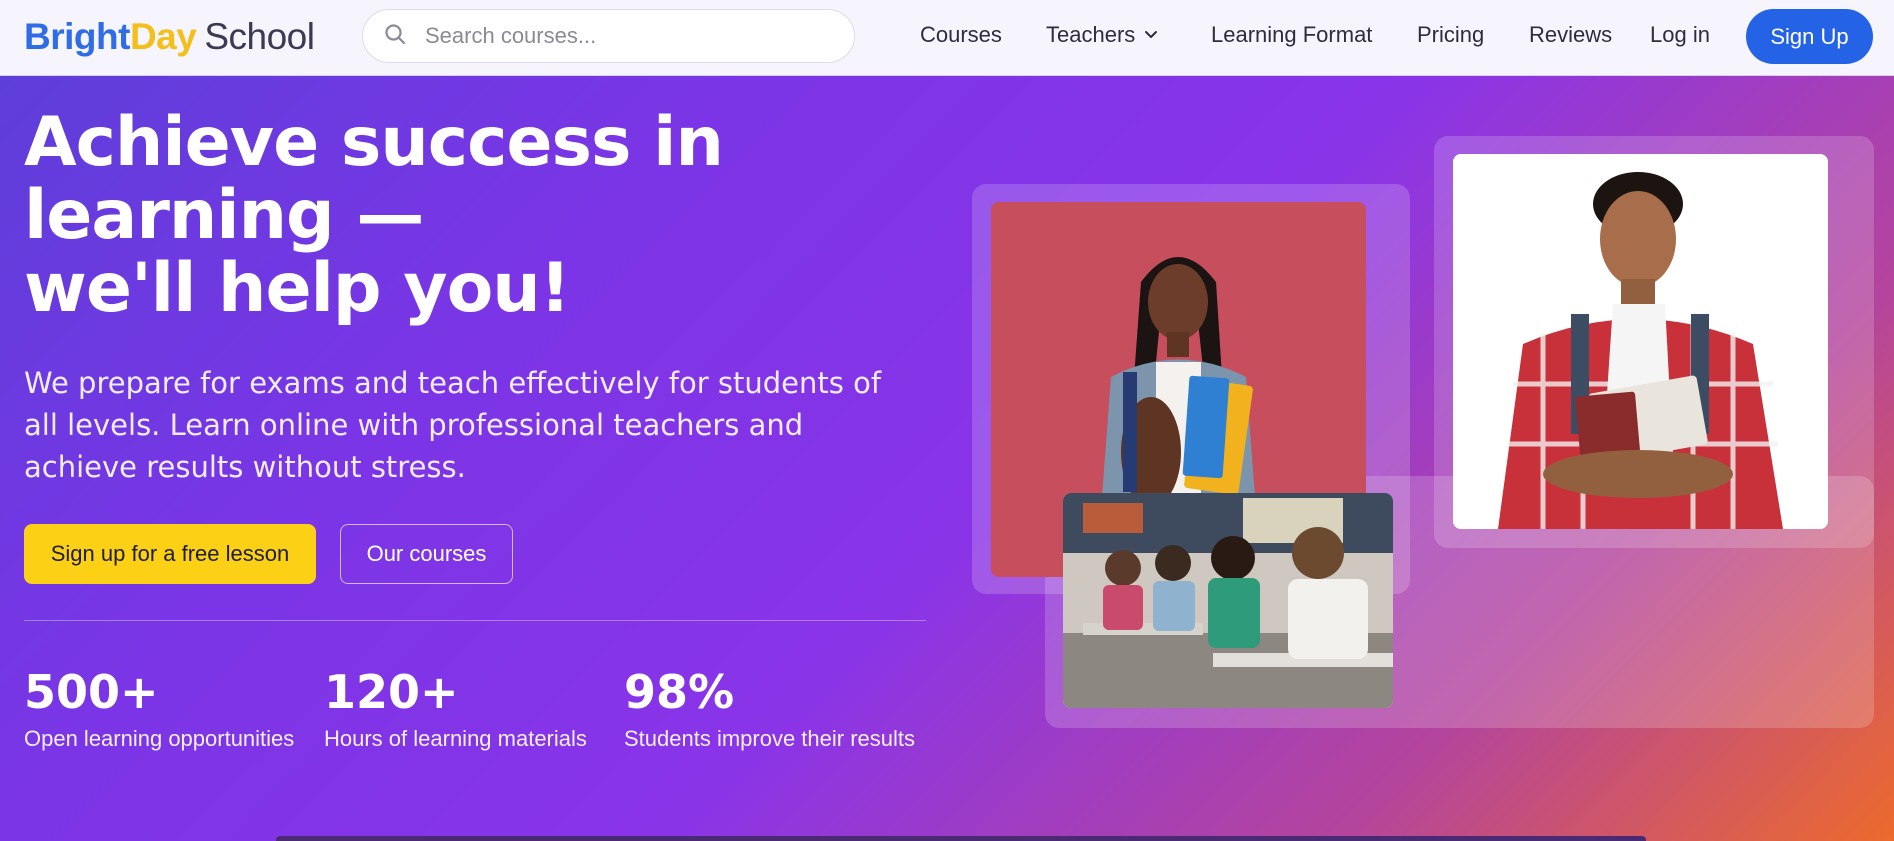 The height and width of the screenshot is (841, 1894). I want to click on stat-label: Open learning opportunities, so click(159, 738).